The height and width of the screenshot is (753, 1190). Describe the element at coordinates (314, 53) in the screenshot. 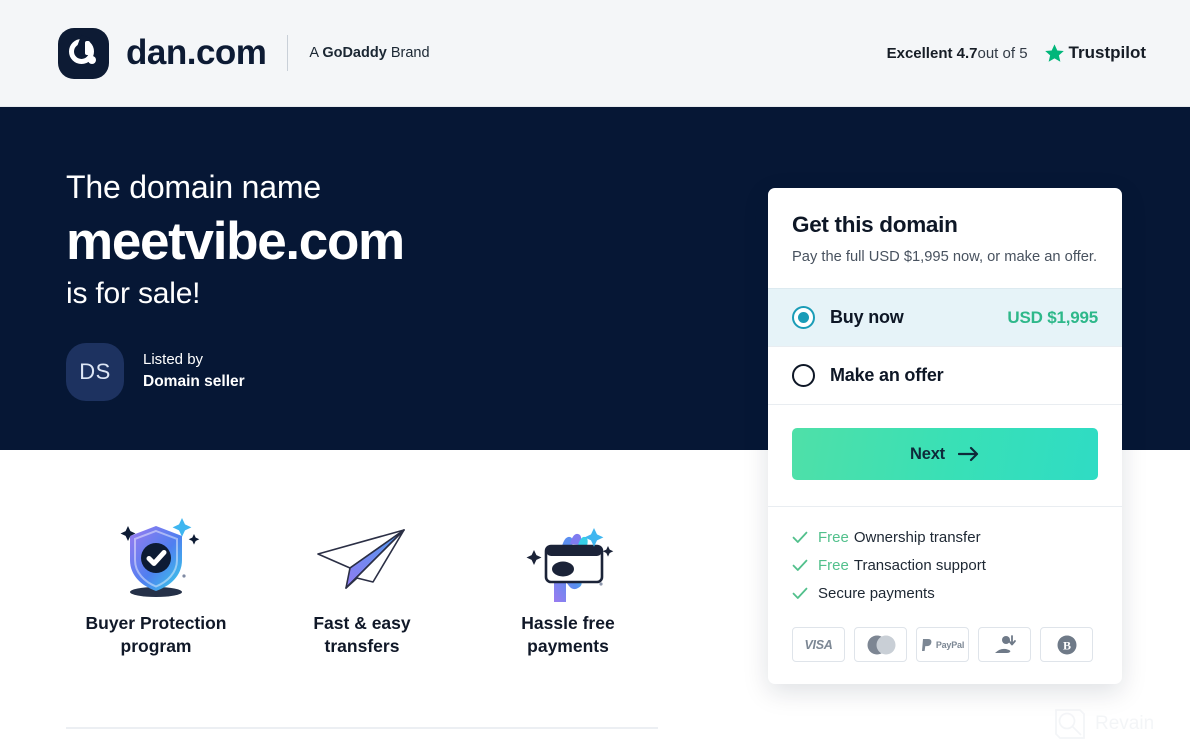

I see `tagline-prefix: A` at that location.